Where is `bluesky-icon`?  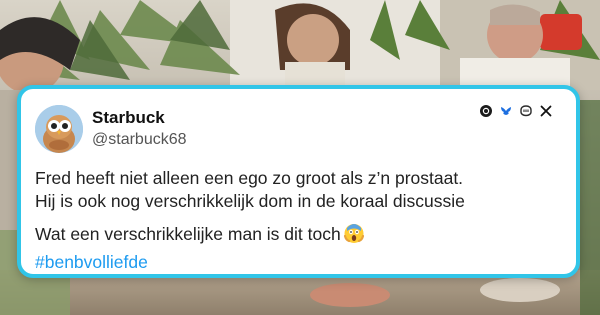 bluesky-icon is located at coordinates (506, 111).